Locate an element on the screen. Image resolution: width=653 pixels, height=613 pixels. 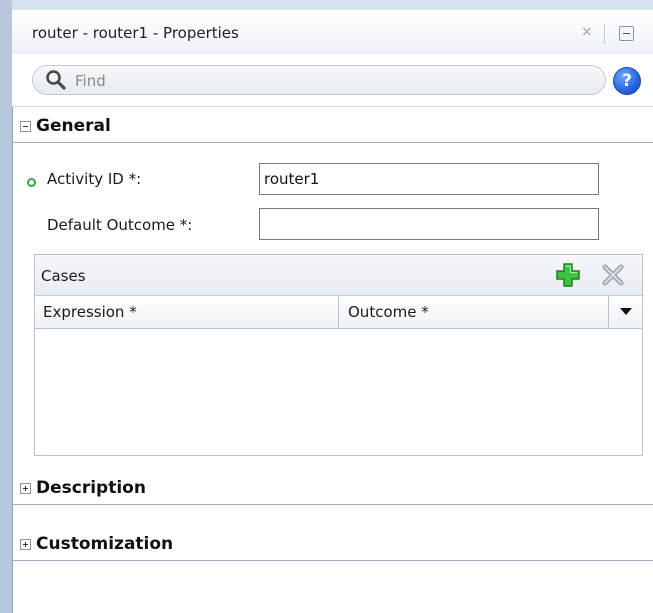
search-input is located at coordinates (325, 81).